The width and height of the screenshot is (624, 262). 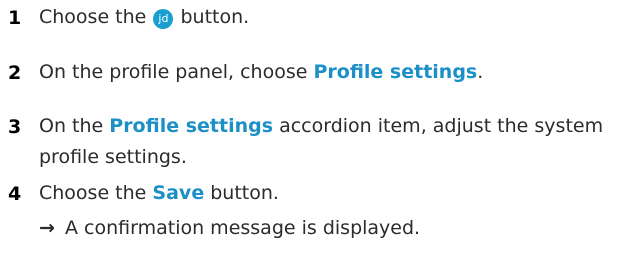 What do you see at coordinates (47, 228) in the screenshot?
I see `right-arrow-icon: →` at bounding box center [47, 228].